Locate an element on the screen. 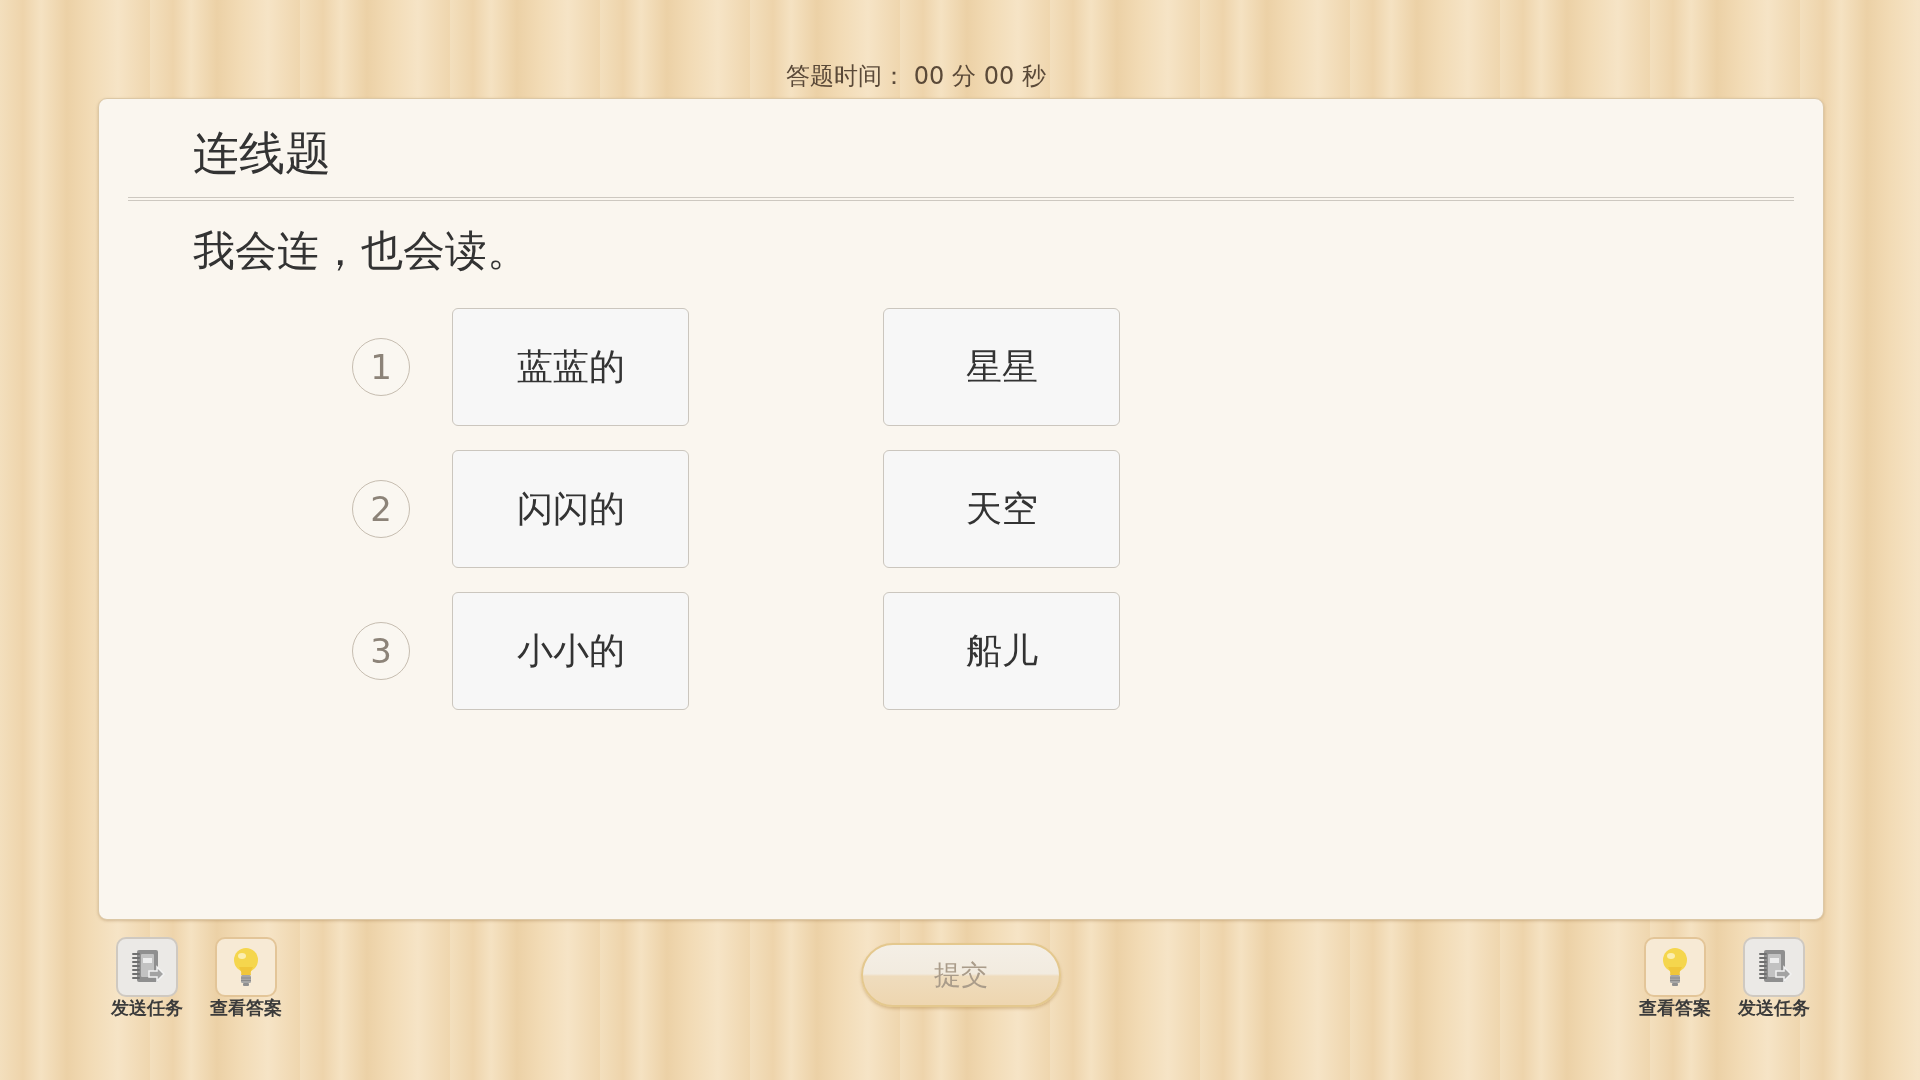 The width and height of the screenshot is (1920, 1080). word-card: 蓝蓝的 is located at coordinates (570, 367).